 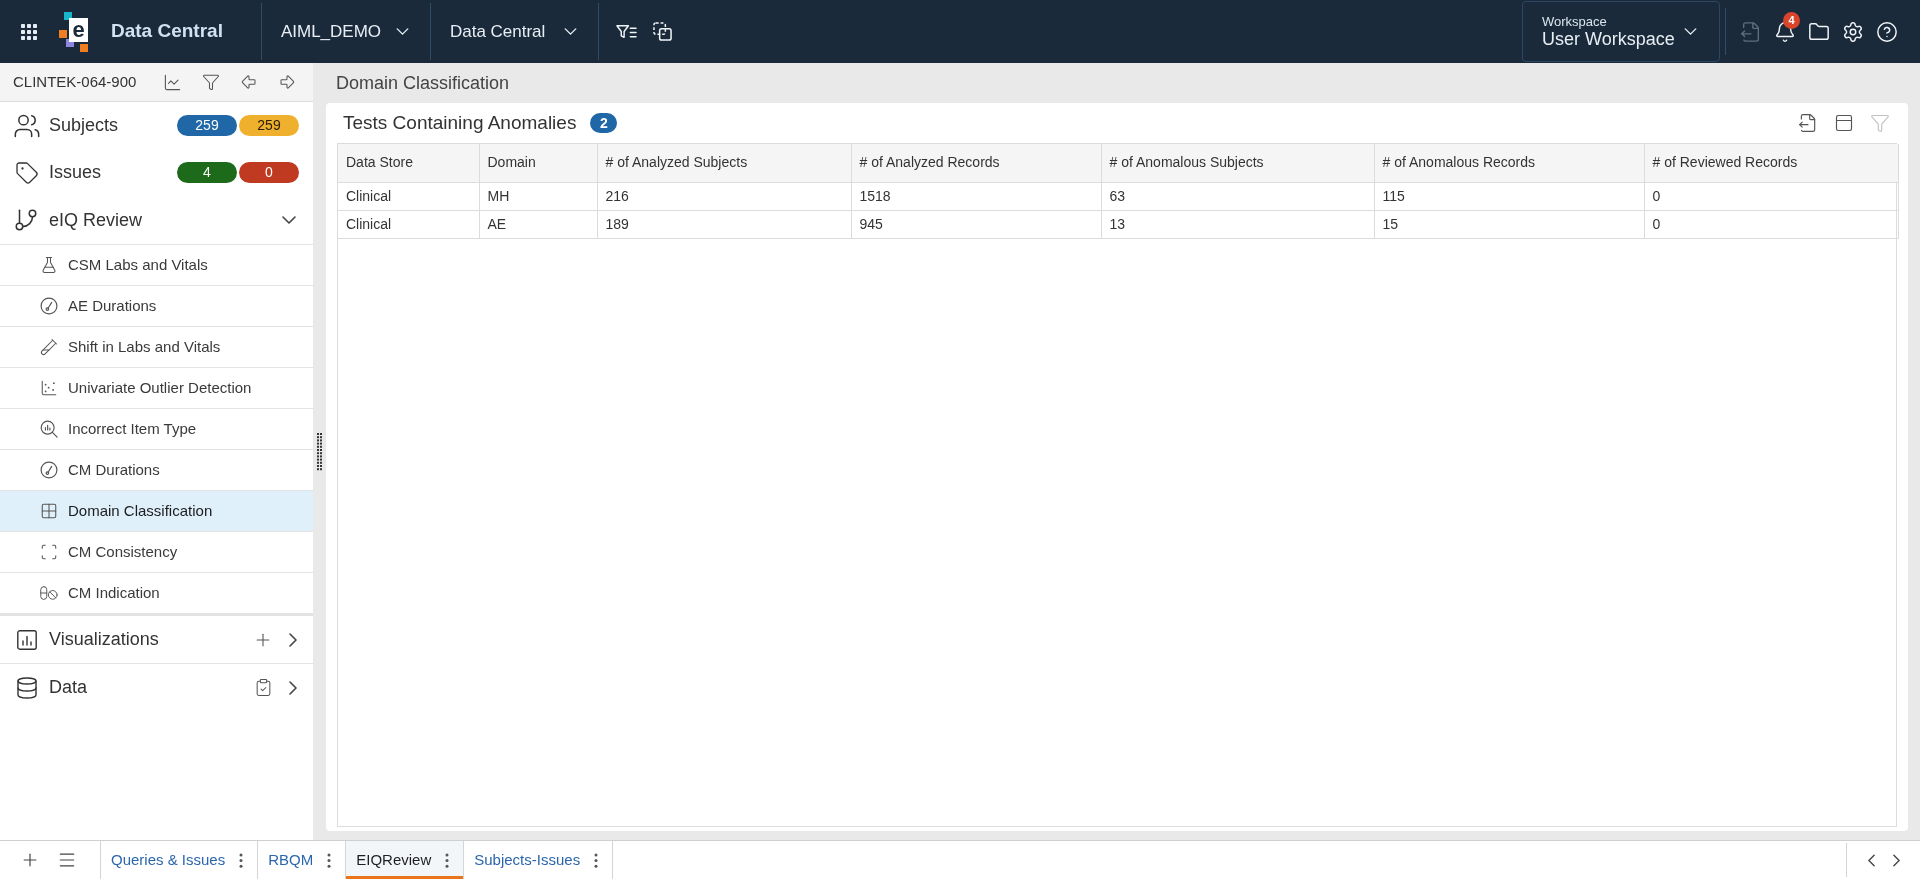 I want to click on resize-handle, so click(x=319, y=451).